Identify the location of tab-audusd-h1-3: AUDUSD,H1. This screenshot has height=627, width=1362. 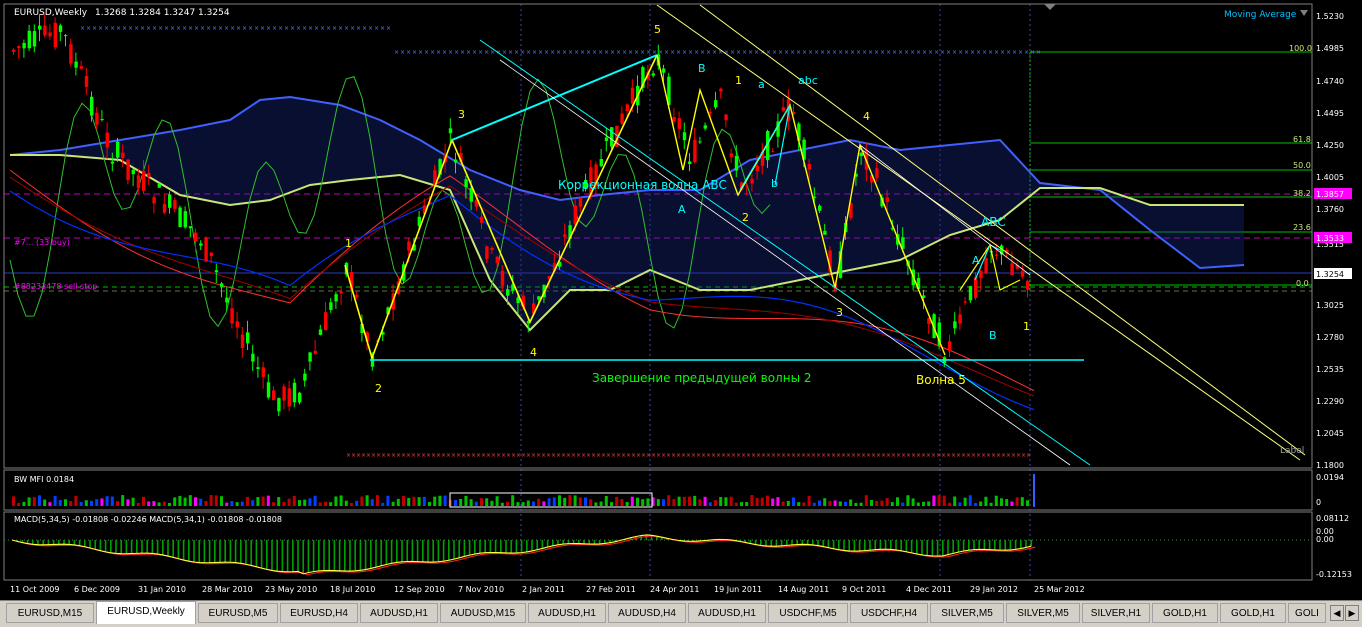
(727, 613).